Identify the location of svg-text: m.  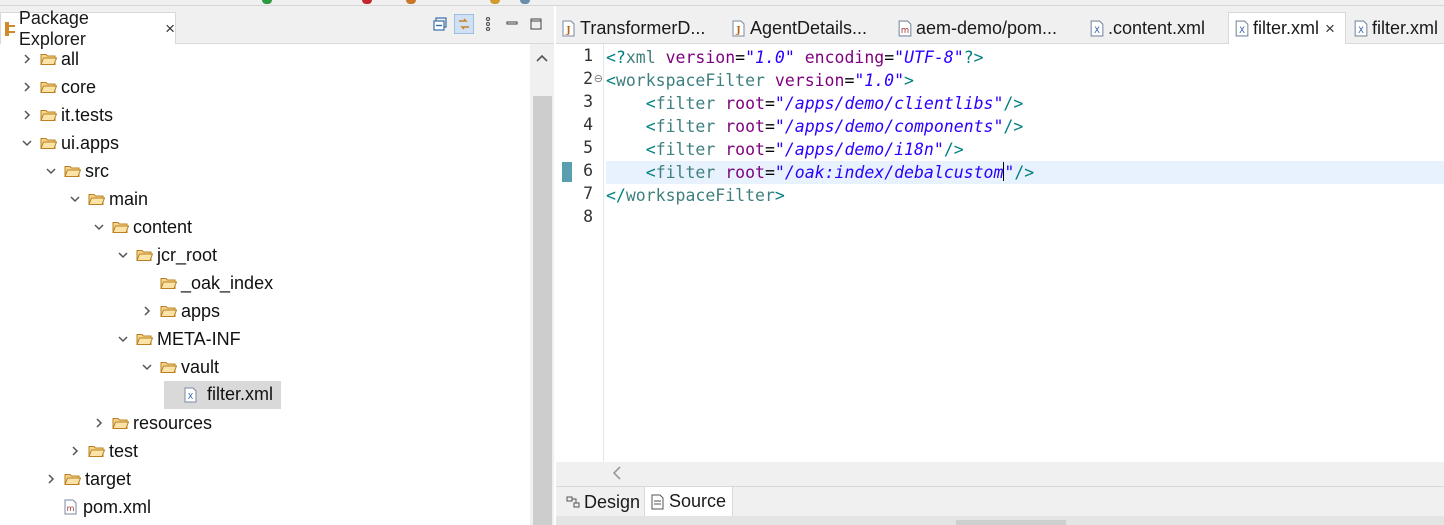
(905, 30).